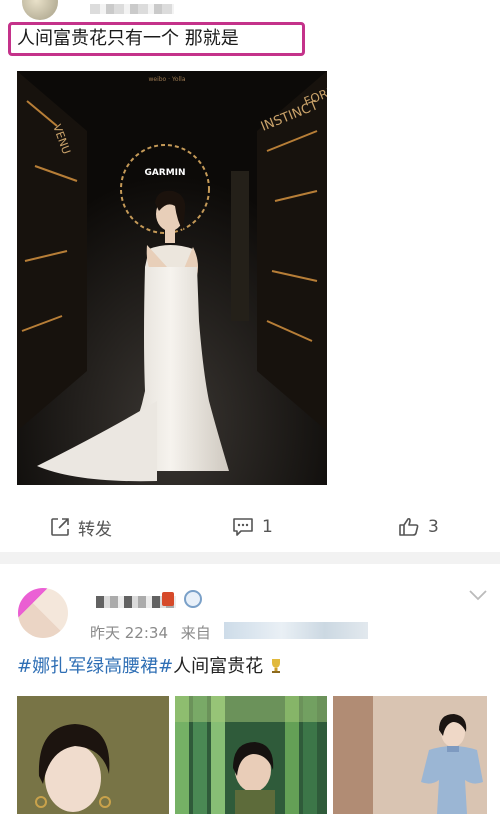 This screenshot has height=814, width=500. What do you see at coordinates (95, 666) in the screenshot?
I see `hashtag-link: #娜扎军绿高腰裙#` at bounding box center [95, 666].